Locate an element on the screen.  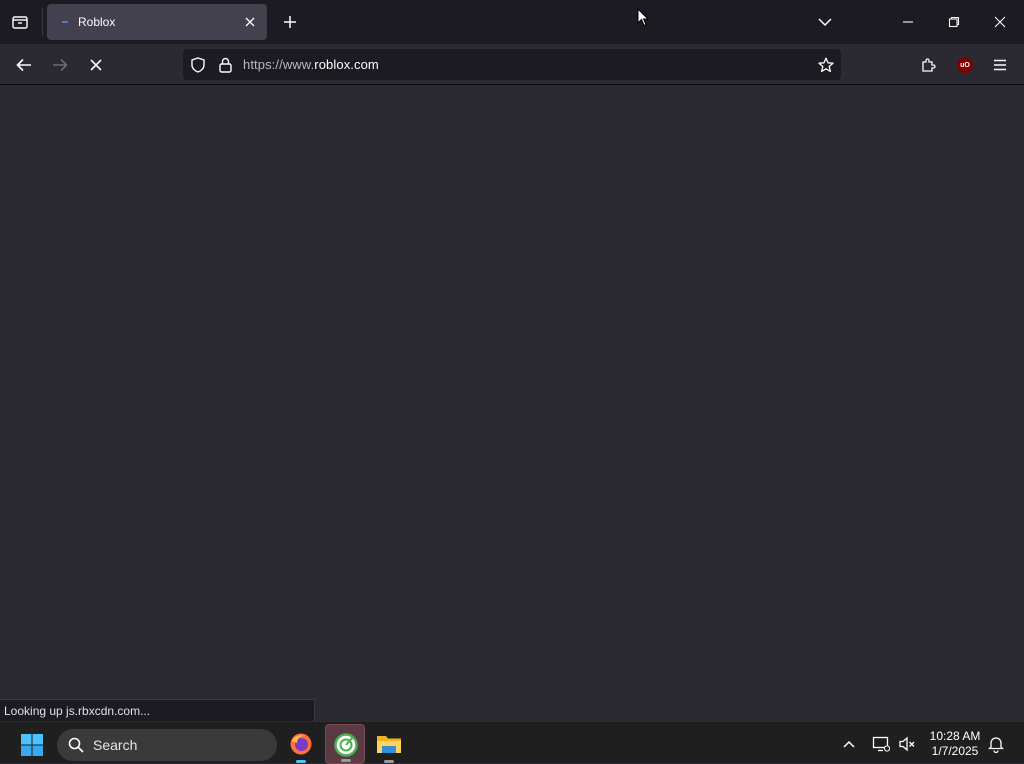
close-icon is located at coordinates (1000, 22).